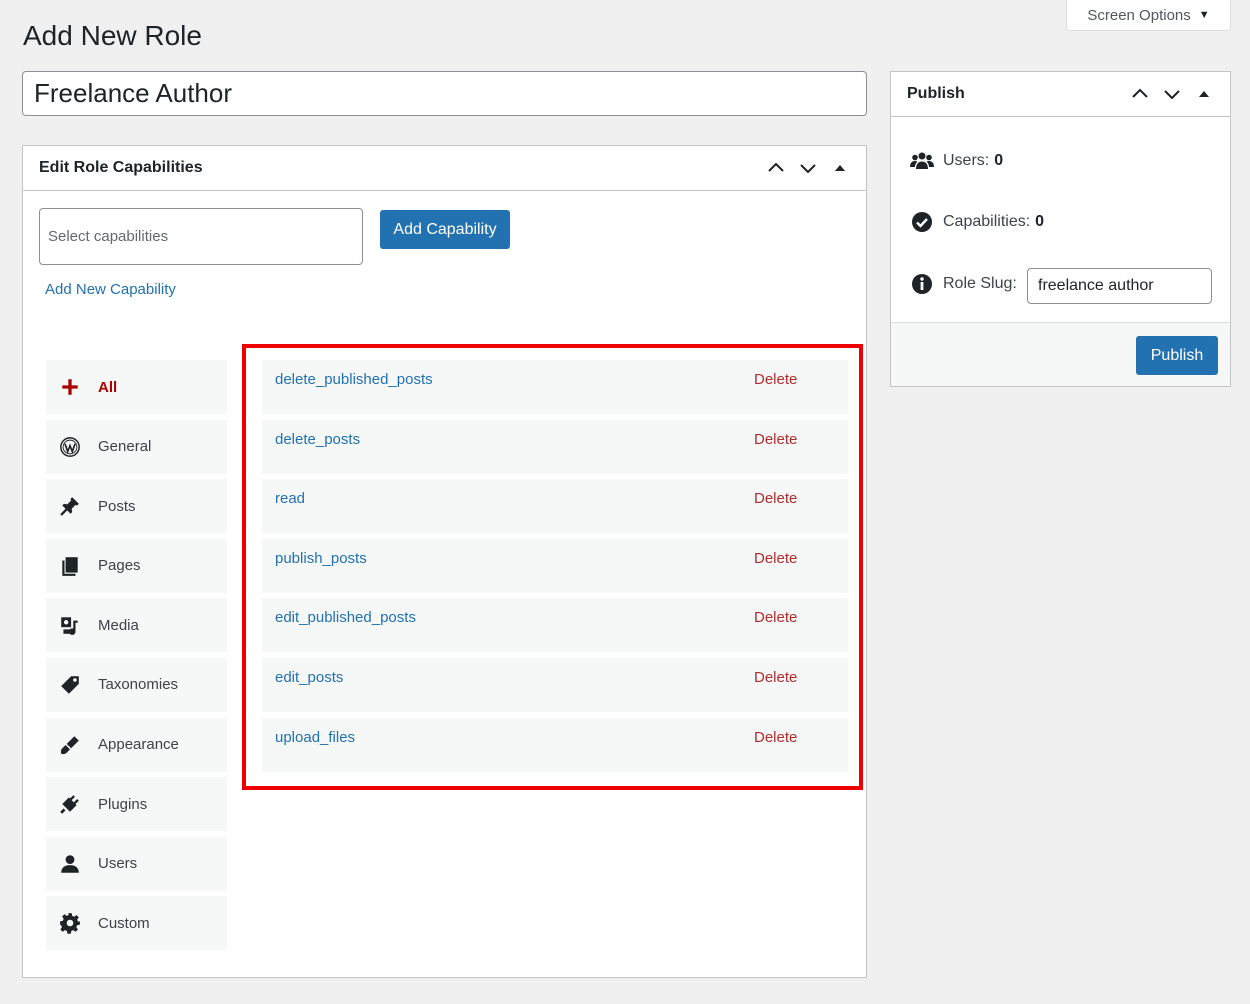 The width and height of the screenshot is (1250, 1004). I want to click on role-slug-input: freelance author, so click(1119, 286).